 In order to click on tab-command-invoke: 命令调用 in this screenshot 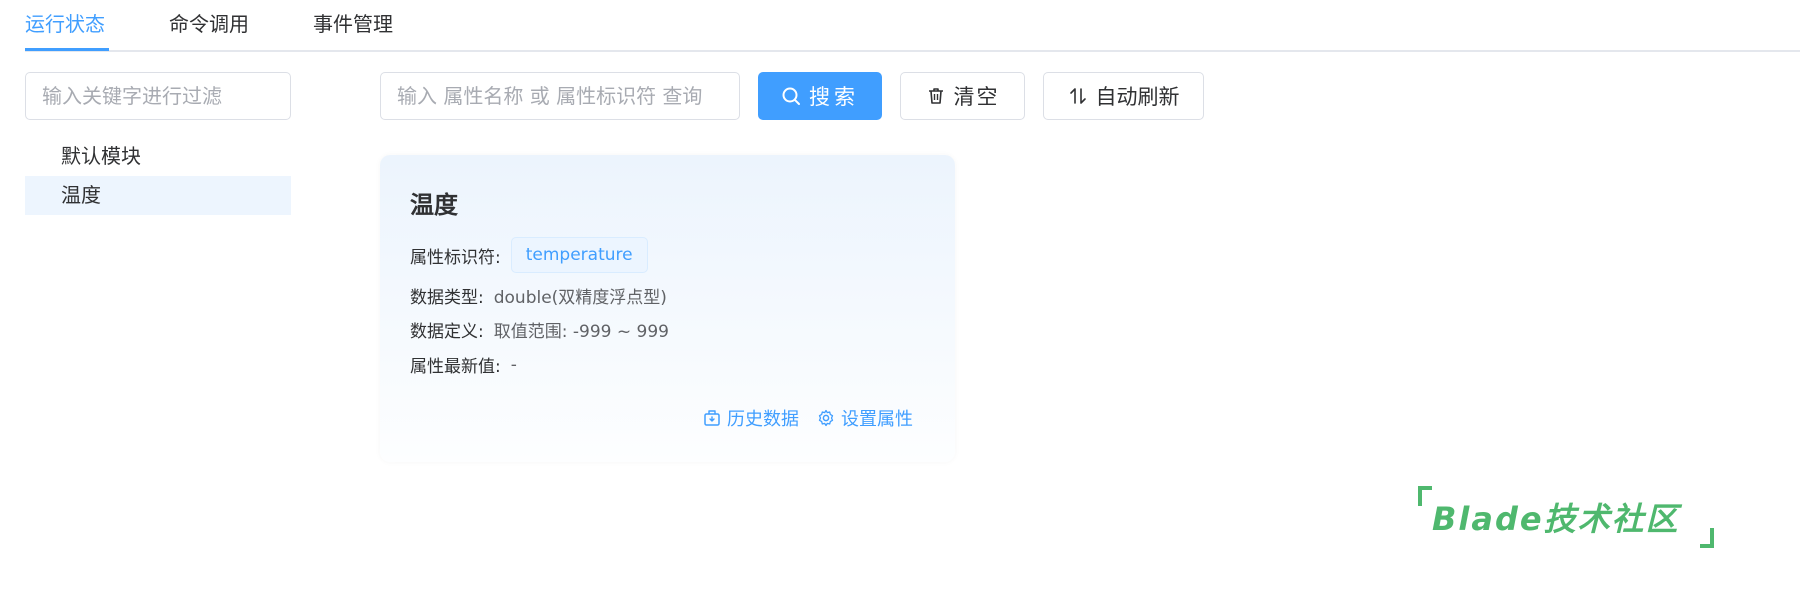, I will do `click(209, 28)`.